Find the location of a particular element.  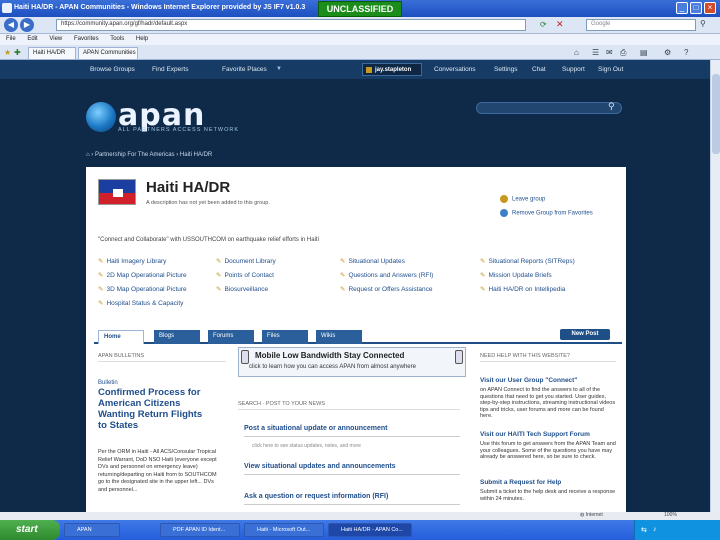

quick-link-2d-map: ✎ 2D Map Operational Picture is located at coordinates (142, 275).